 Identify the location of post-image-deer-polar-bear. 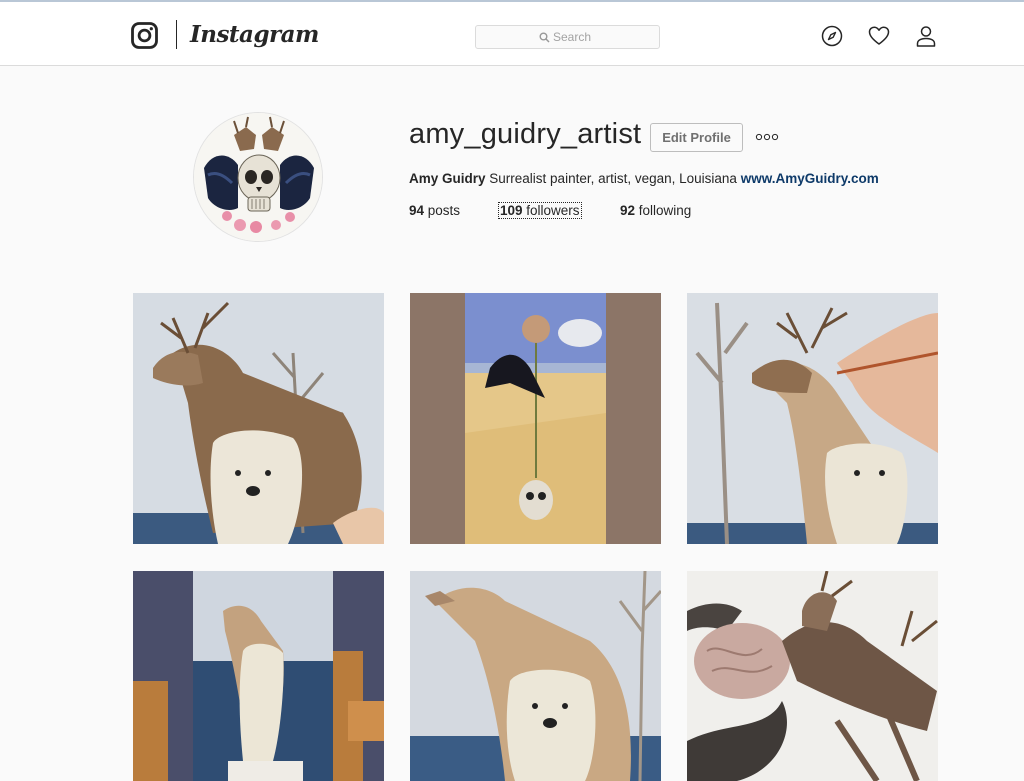
(258, 418).